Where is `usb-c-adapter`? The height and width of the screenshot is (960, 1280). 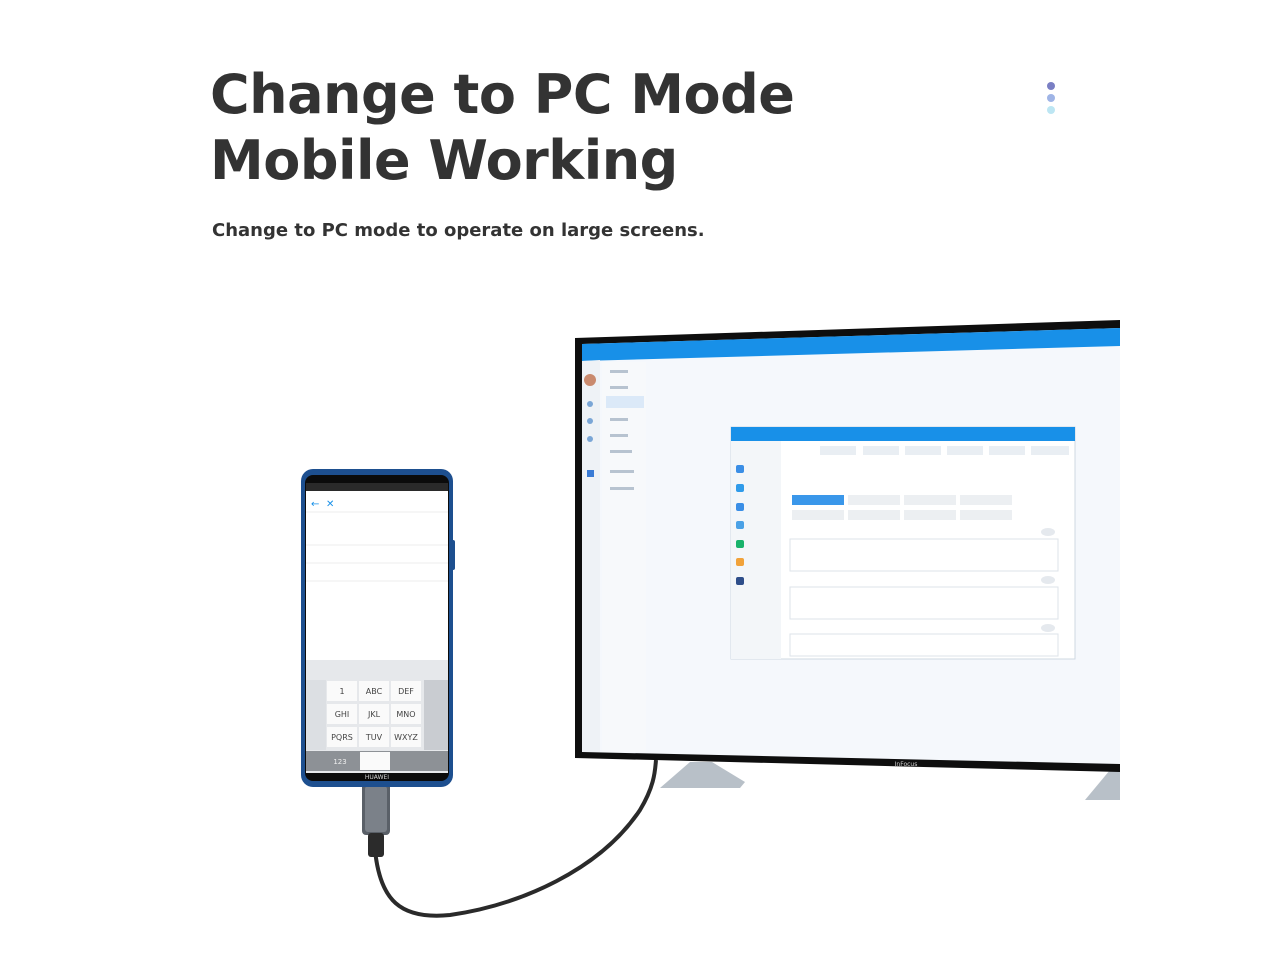
usb-c-adapter is located at coordinates (376, 820).